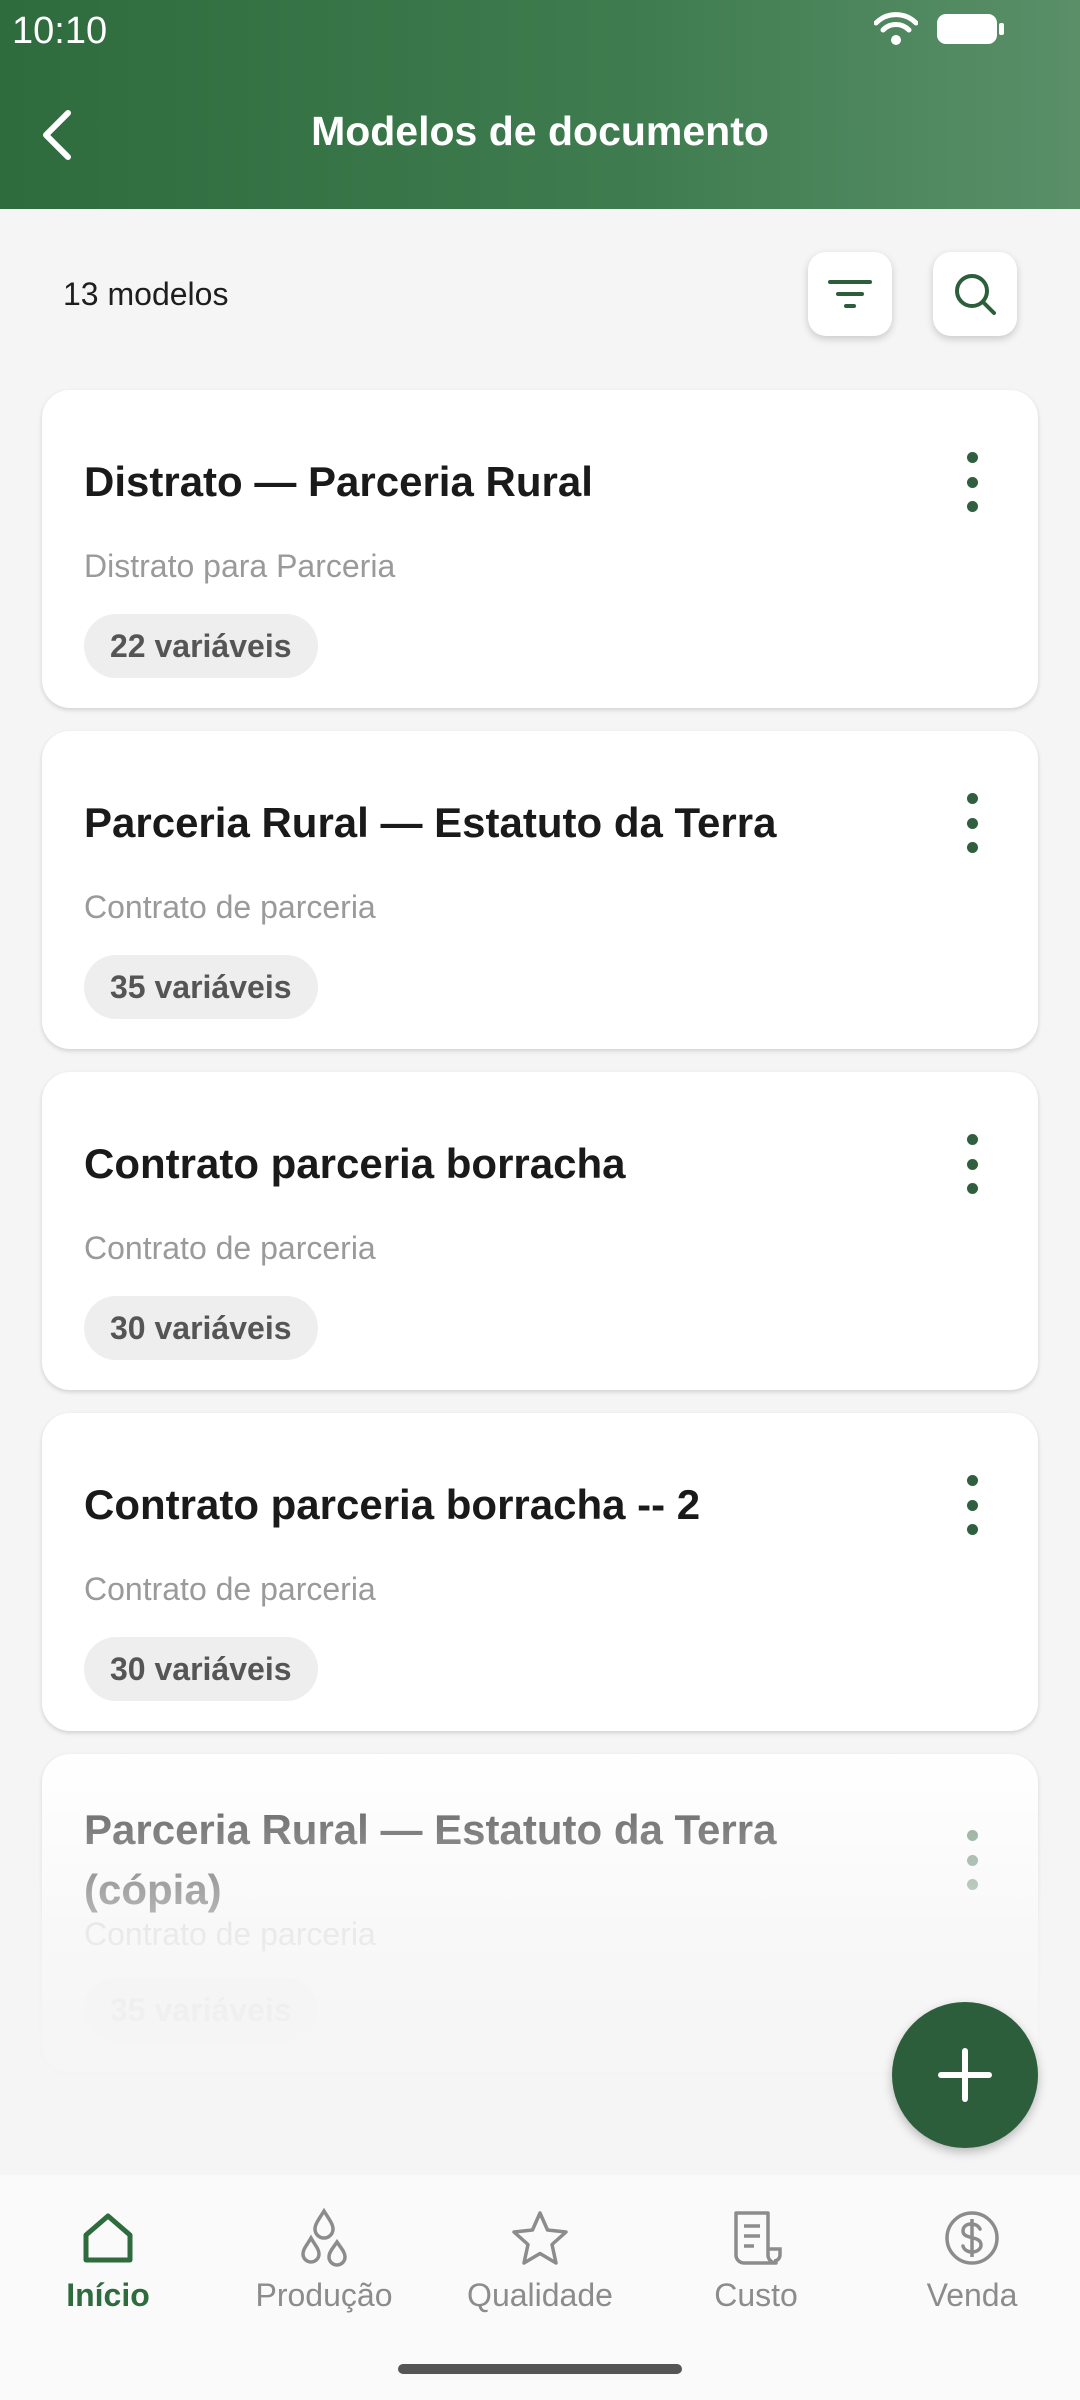 The image size is (1080, 2400). I want to click on dollar-circle-icon, so click(972, 2238).